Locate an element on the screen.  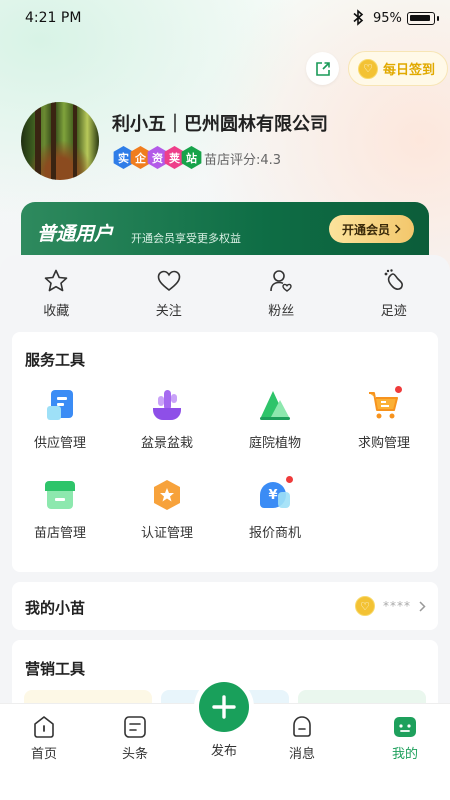
share-icon is located at coordinates (322, 68).